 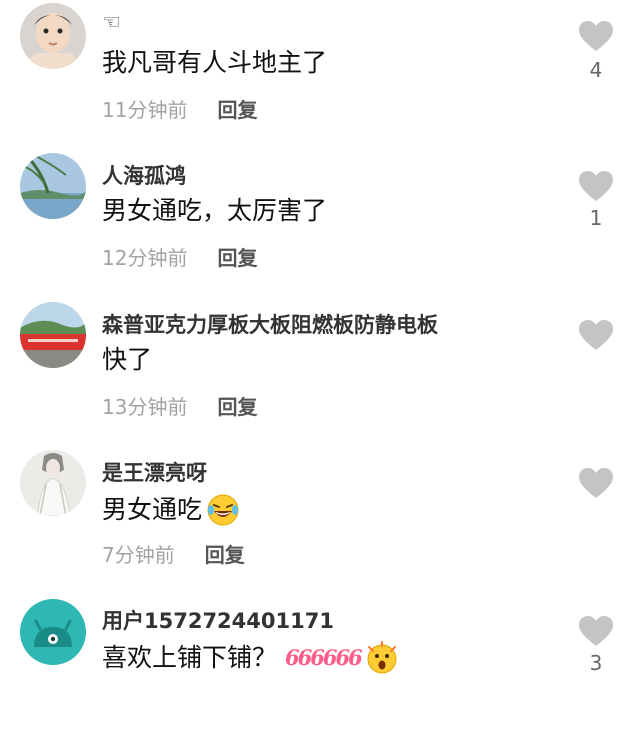 I want to click on comment-meta: 11分钟前 回复, so click(x=179, y=108).